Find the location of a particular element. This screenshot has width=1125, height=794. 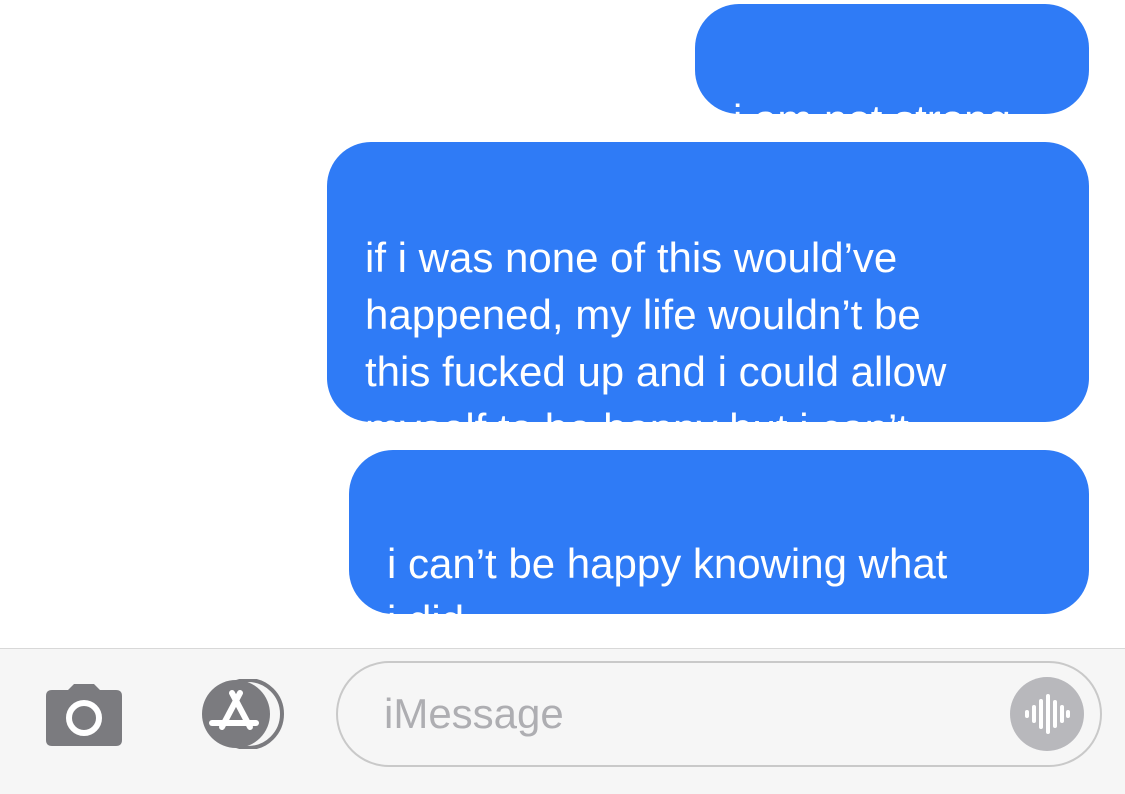

audio-record-button is located at coordinates (1047, 714).